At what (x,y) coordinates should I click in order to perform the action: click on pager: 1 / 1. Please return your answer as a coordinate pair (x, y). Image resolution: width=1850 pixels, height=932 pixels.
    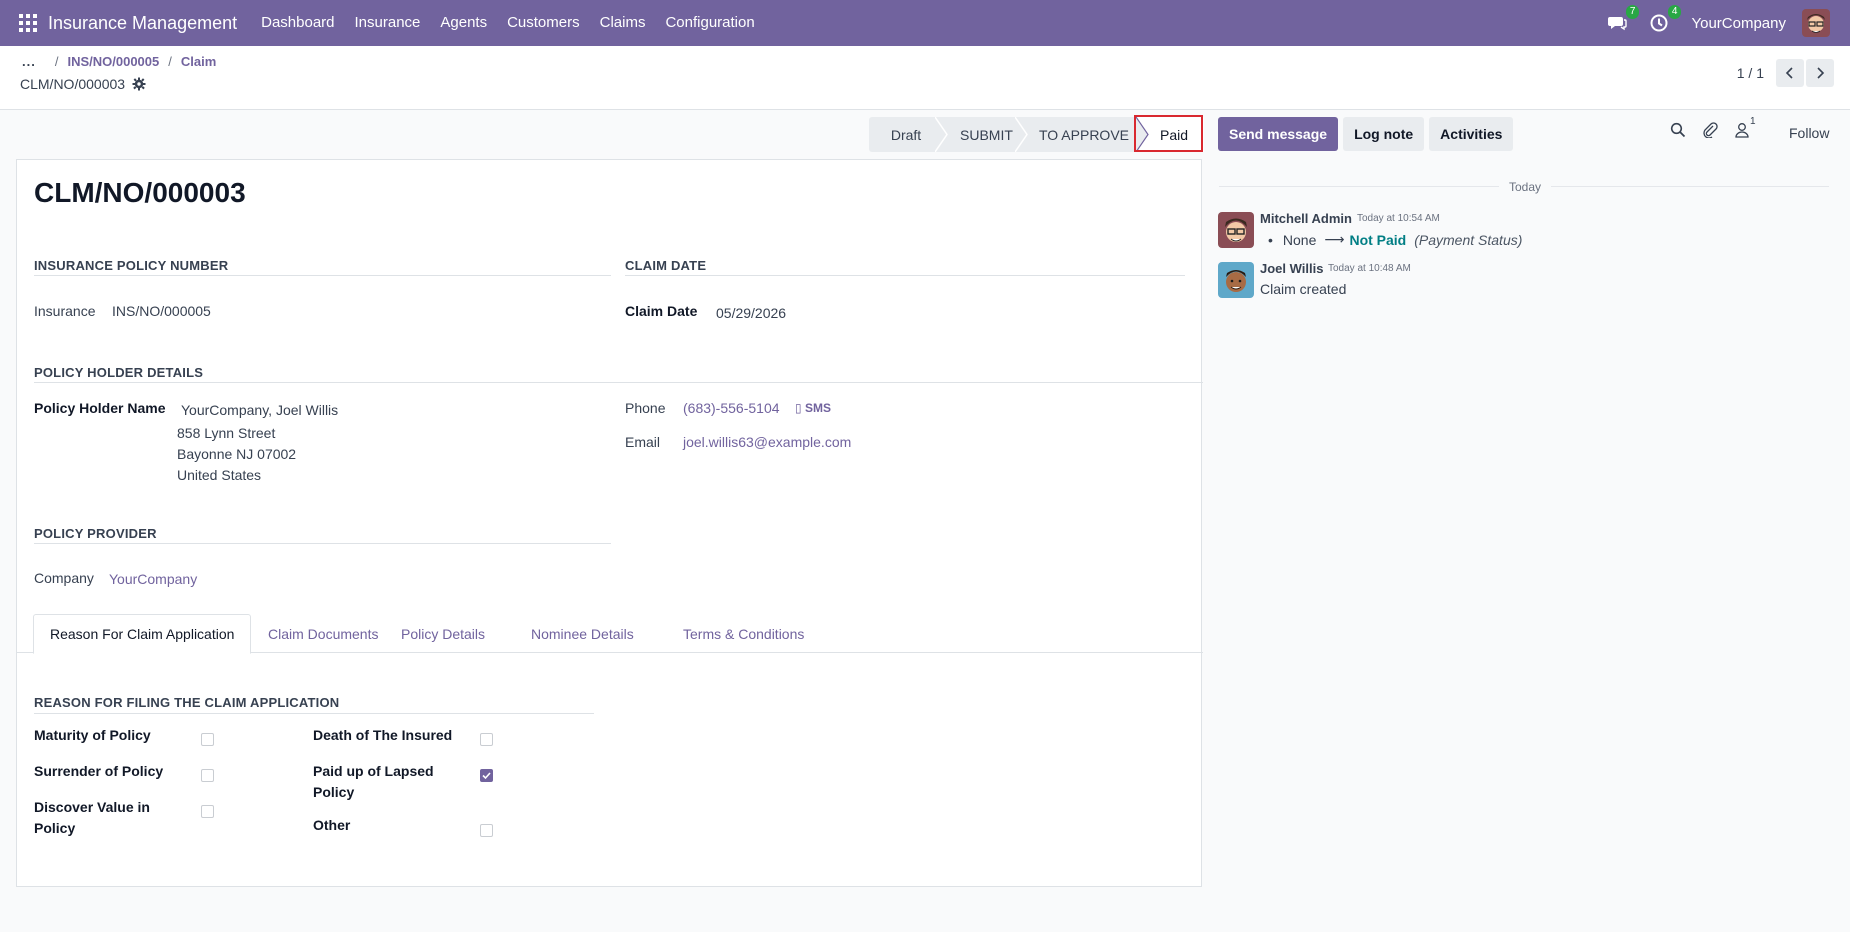
    Looking at the image, I should click on (1785, 73).